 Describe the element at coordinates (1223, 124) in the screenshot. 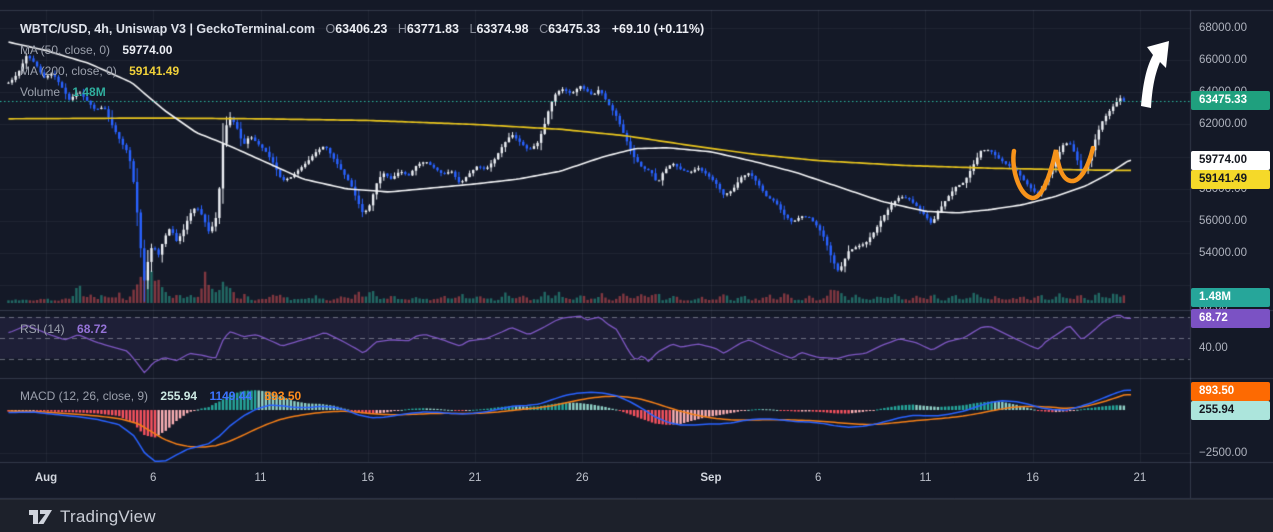

I see `price-axis-label: 62000.00` at that location.